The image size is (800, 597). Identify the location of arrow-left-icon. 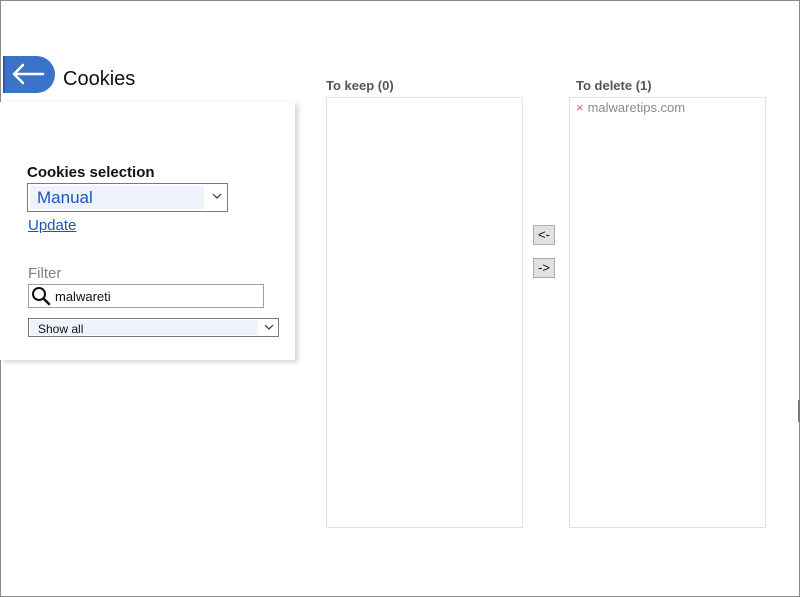
(28, 74).